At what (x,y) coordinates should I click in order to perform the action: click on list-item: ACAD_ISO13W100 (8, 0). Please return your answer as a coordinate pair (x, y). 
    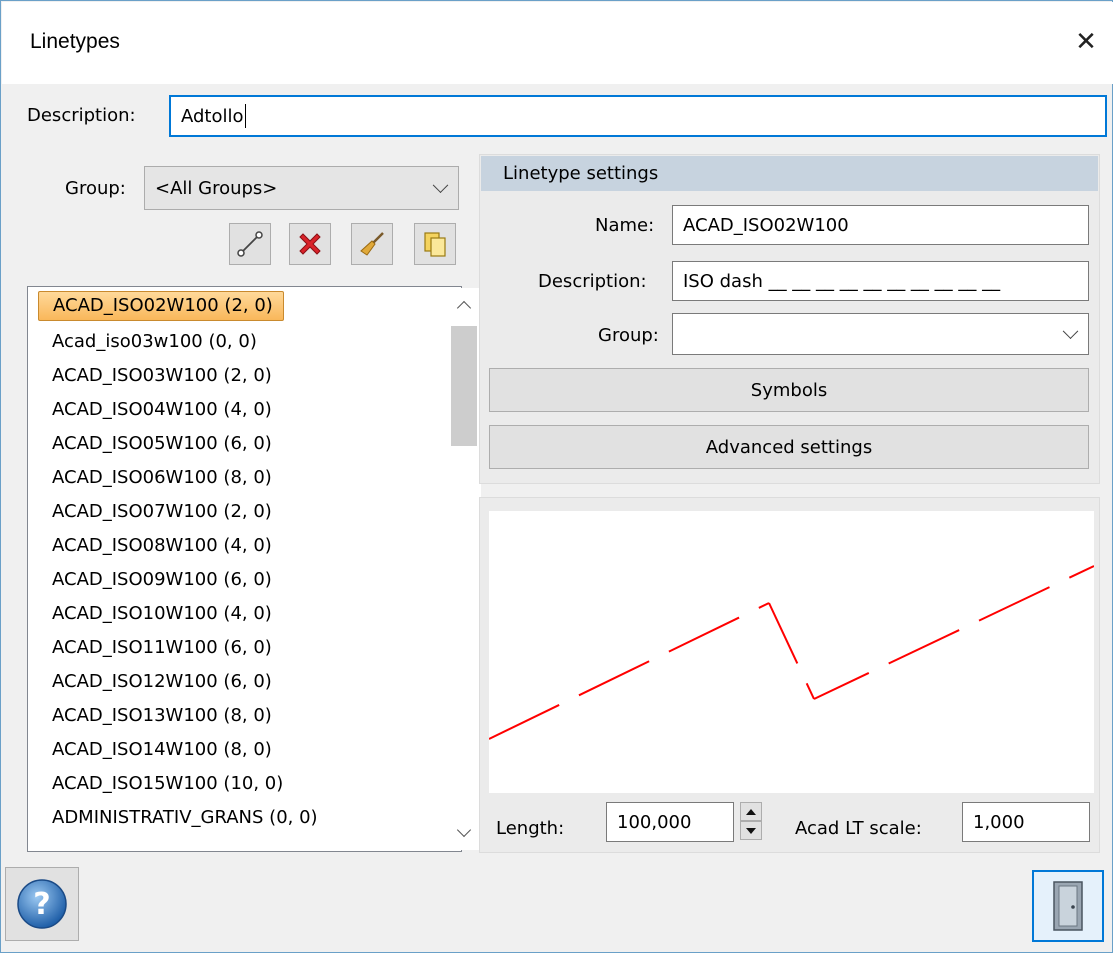
    Looking at the image, I should click on (160, 716).